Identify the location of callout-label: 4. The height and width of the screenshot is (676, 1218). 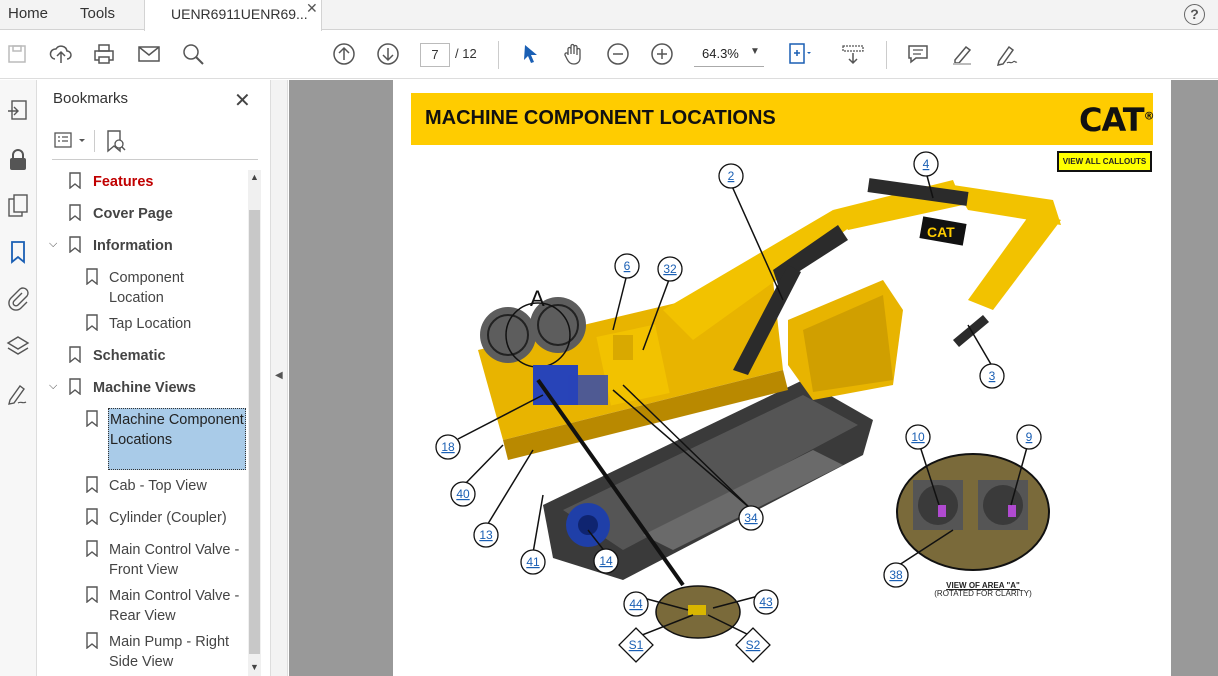
(926, 164).